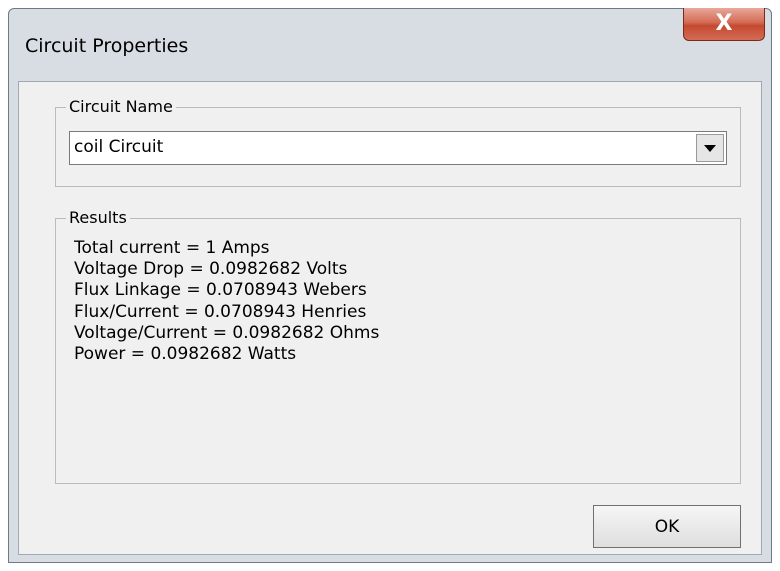  I want to click on result-line-voltage-drop: Voltage Drop = 0.0982682 Volts, so click(211, 269).